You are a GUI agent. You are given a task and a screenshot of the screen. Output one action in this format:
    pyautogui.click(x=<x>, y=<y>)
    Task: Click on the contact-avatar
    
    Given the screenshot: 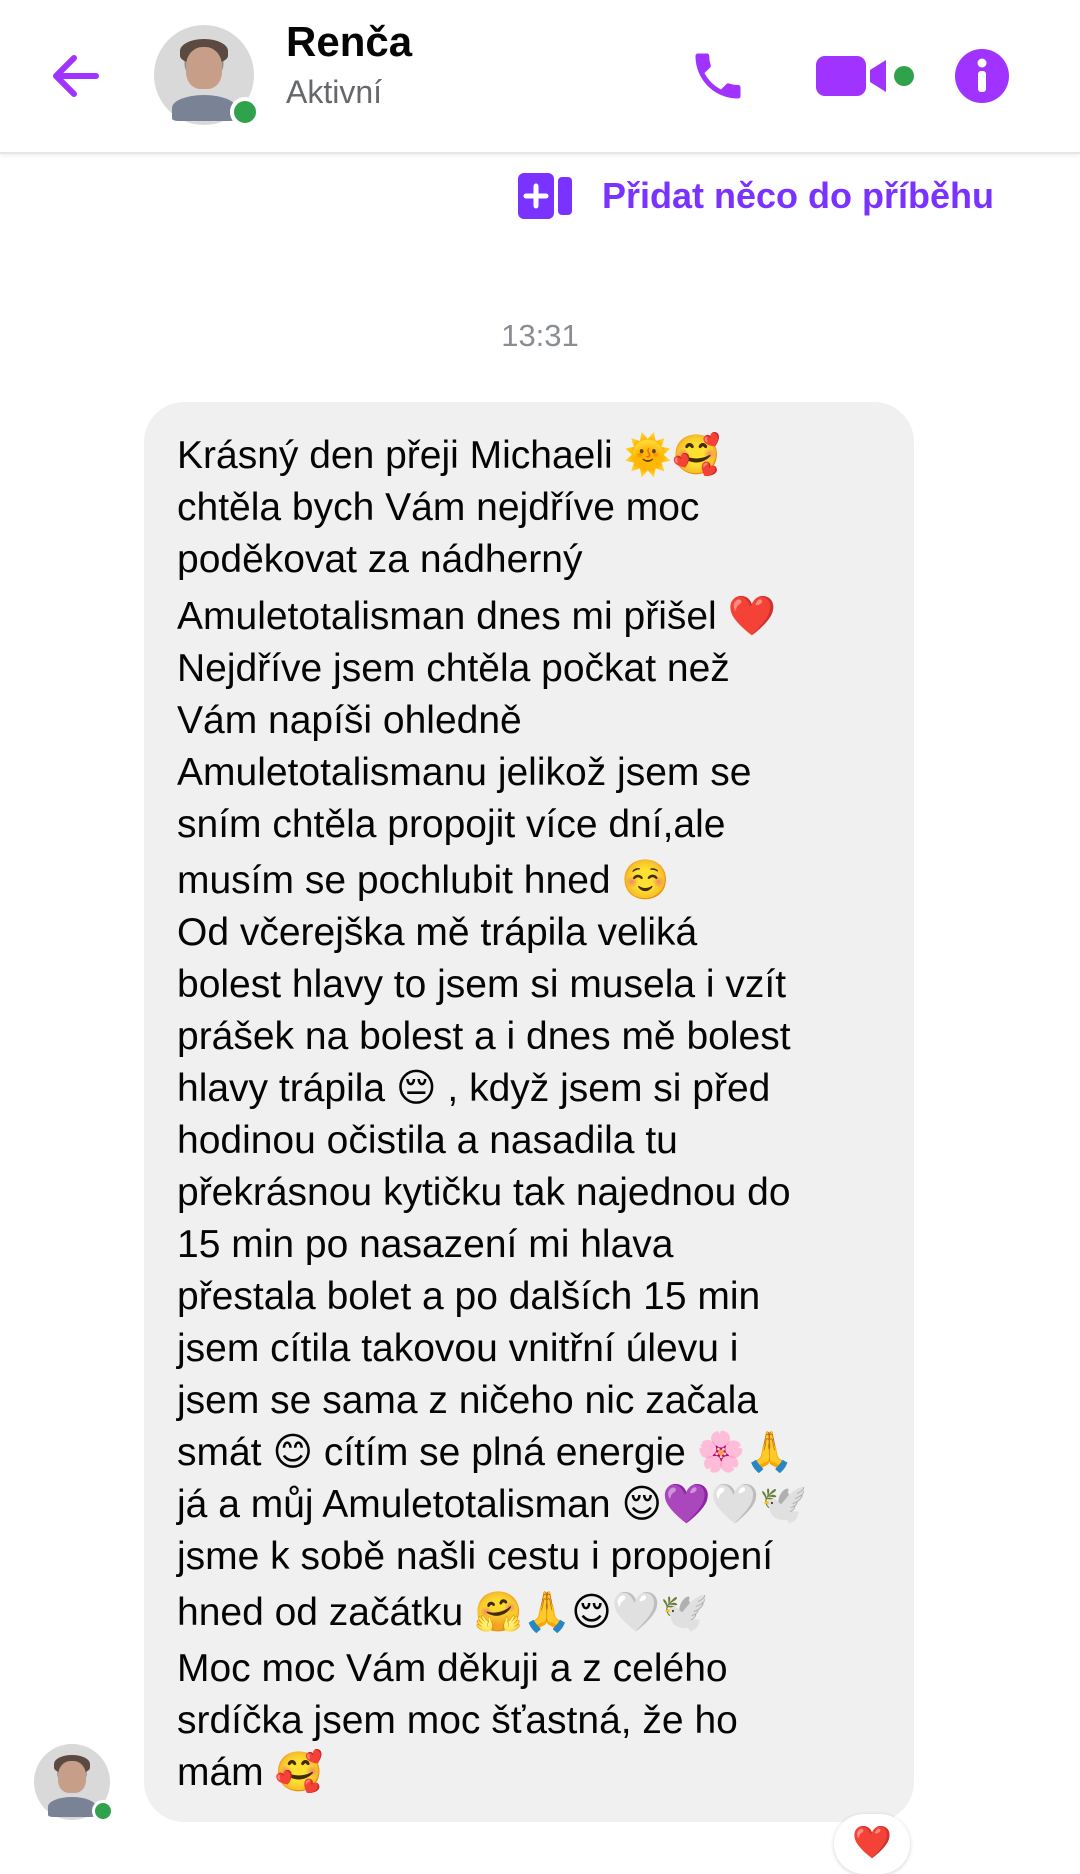 What is the action you would take?
    pyautogui.click(x=207, y=76)
    